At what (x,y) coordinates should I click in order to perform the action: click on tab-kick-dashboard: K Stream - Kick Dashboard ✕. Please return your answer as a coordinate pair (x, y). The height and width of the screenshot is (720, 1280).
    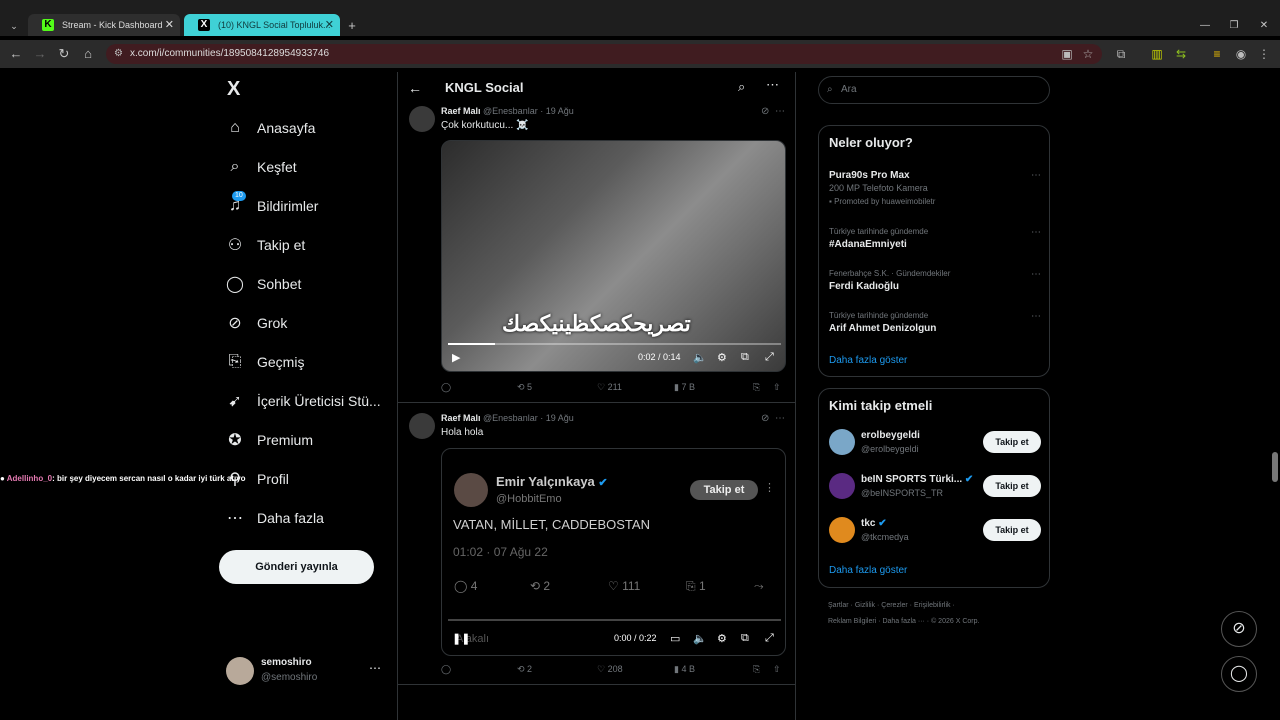
    Looking at the image, I should click on (104, 25).